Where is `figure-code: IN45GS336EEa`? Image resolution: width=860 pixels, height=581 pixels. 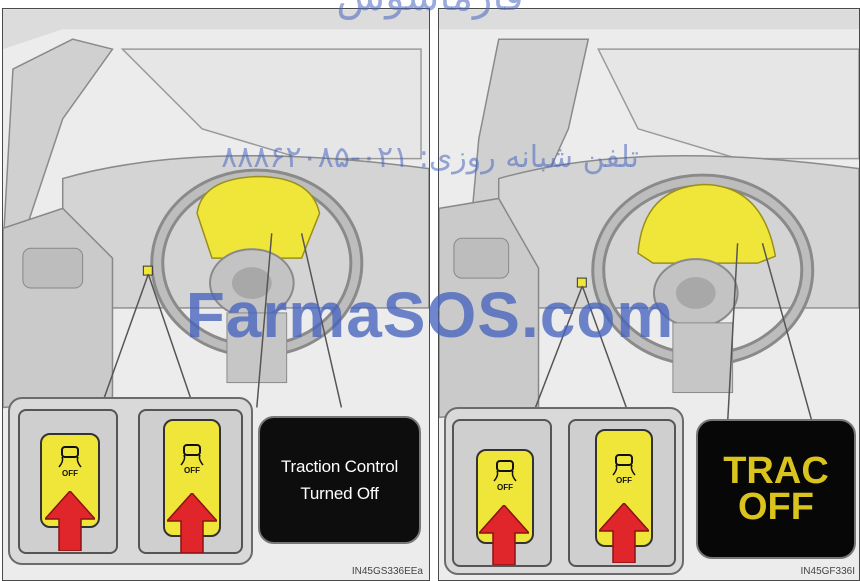
figure-code: IN45GS336EEa is located at coordinates (387, 571).